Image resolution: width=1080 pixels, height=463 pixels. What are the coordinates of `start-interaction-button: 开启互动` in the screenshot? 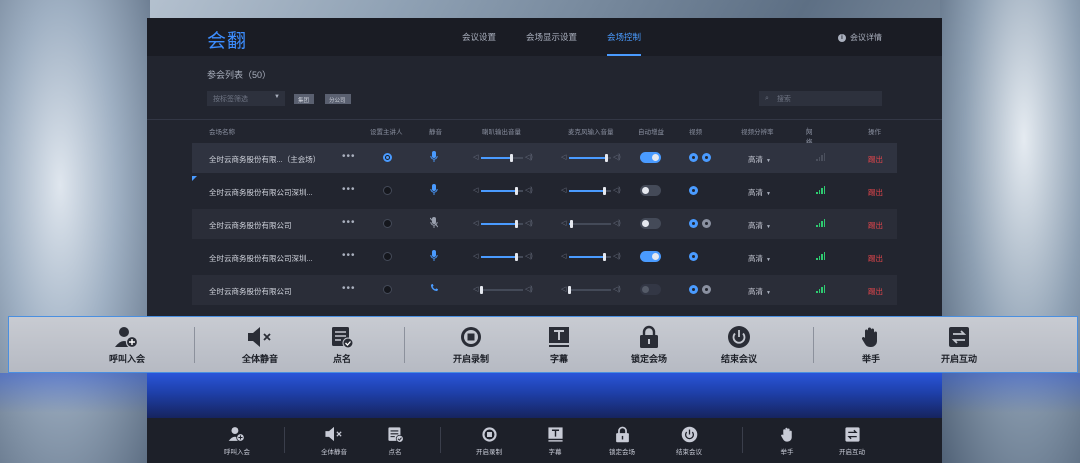 It's located at (959, 345).